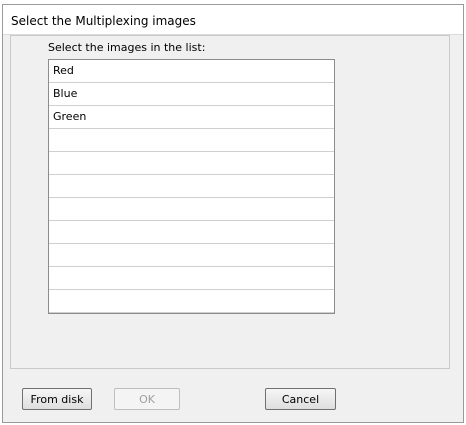  What do you see at coordinates (127, 47) in the screenshot?
I see `list-caption: Select the images in the list:` at bounding box center [127, 47].